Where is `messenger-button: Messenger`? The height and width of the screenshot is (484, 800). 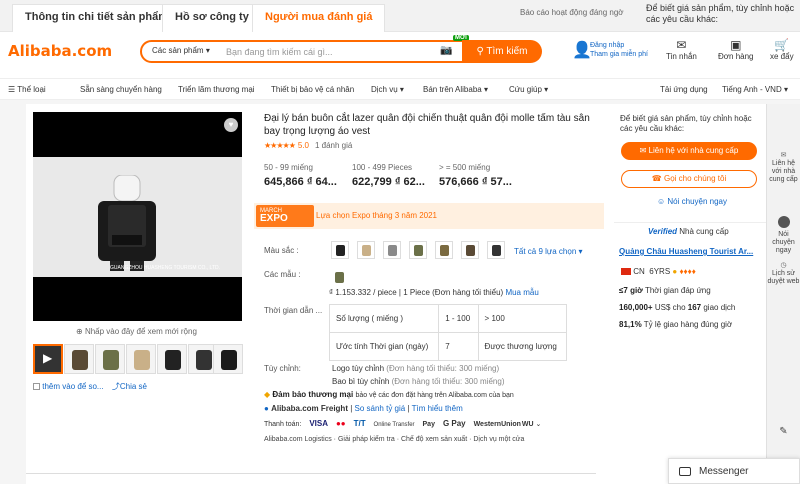
messenger-button: Messenger is located at coordinates (734, 471).